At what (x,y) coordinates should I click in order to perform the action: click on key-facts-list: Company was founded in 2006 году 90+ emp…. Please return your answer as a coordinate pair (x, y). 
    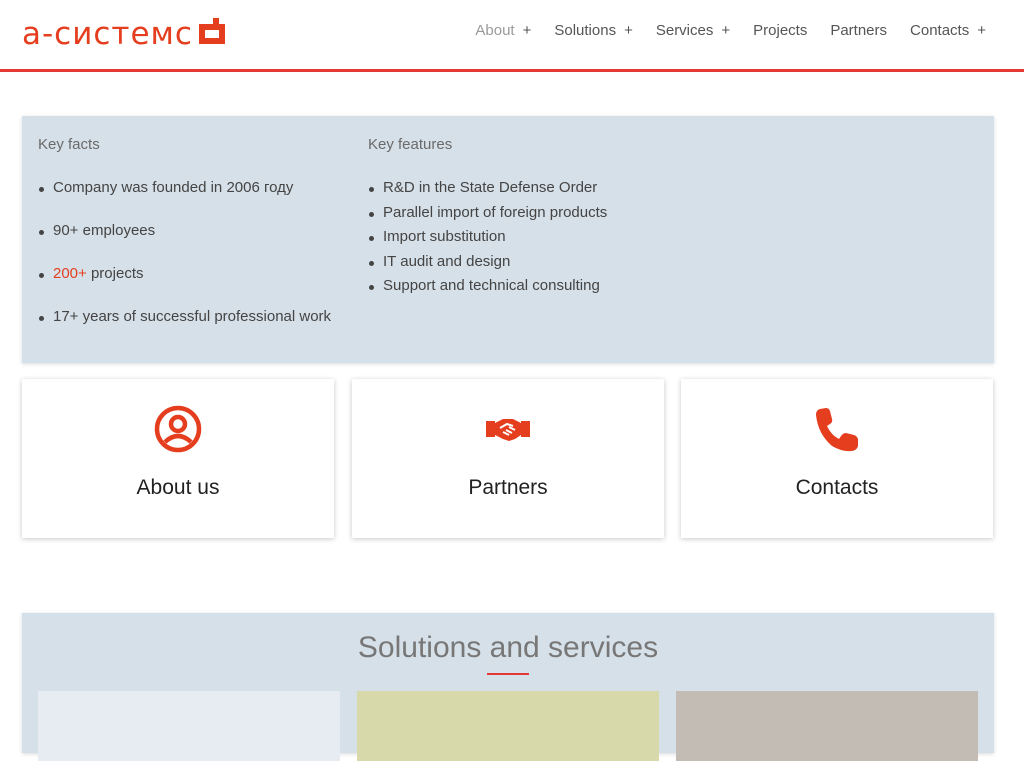
    Looking at the image, I should click on (184, 265).